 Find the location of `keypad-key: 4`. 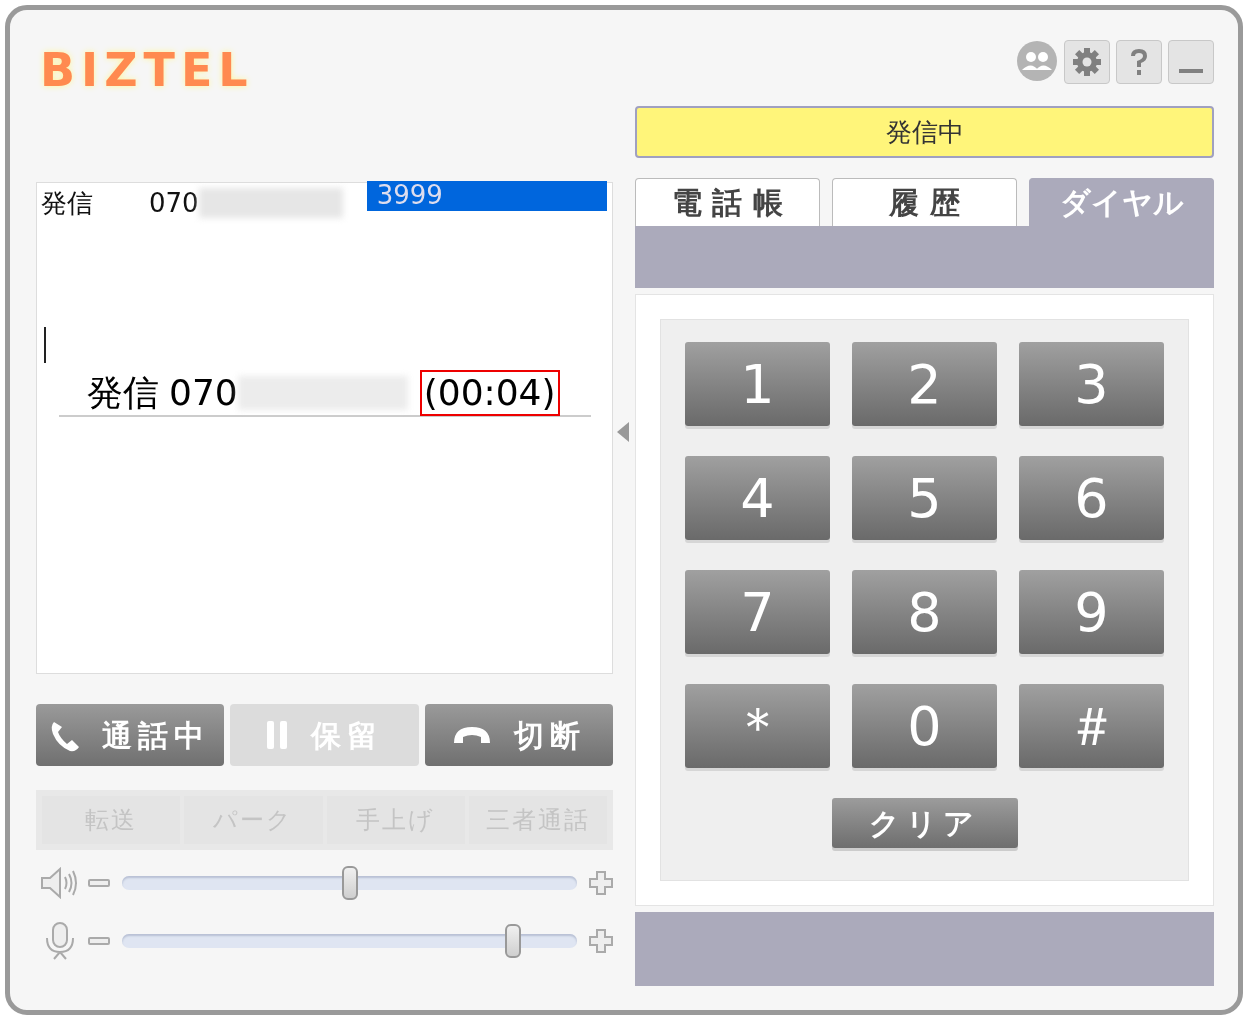

keypad-key: 4 is located at coordinates (757, 498).